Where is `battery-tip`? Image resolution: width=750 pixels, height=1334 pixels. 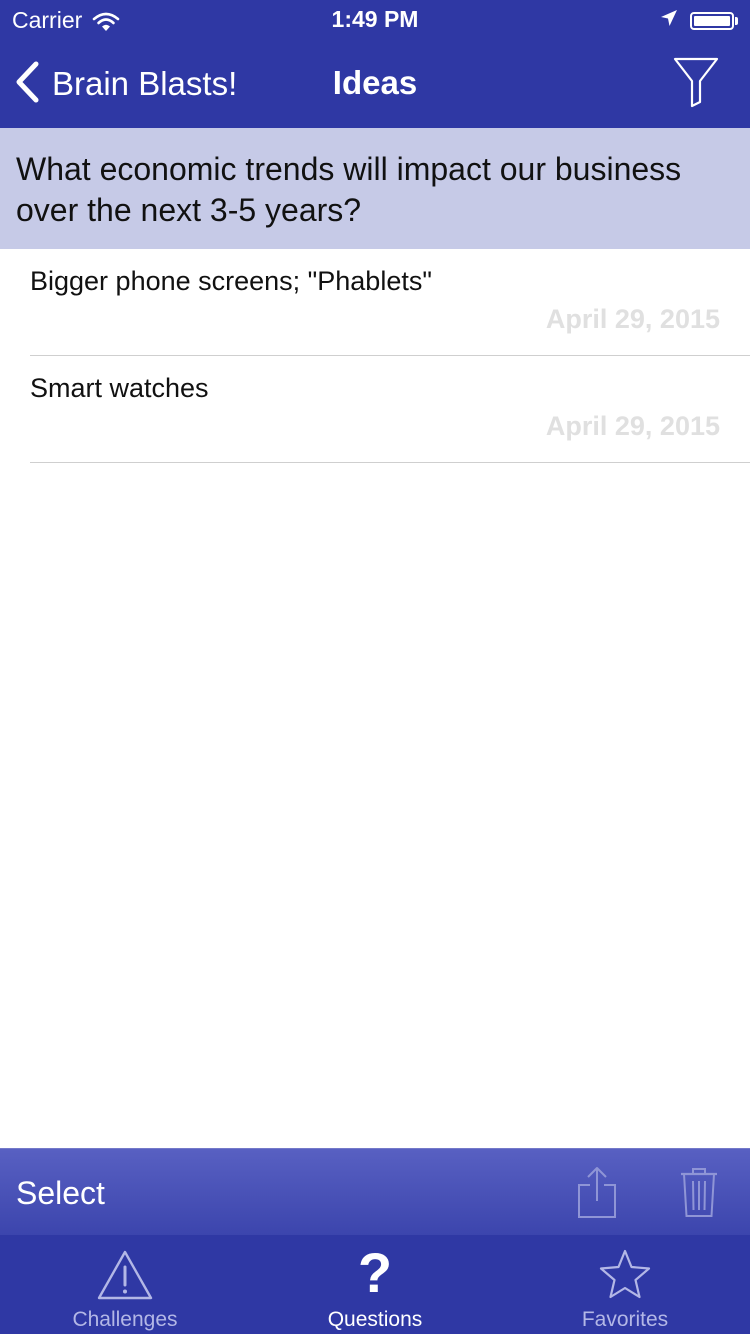
battery-tip is located at coordinates (736, 20).